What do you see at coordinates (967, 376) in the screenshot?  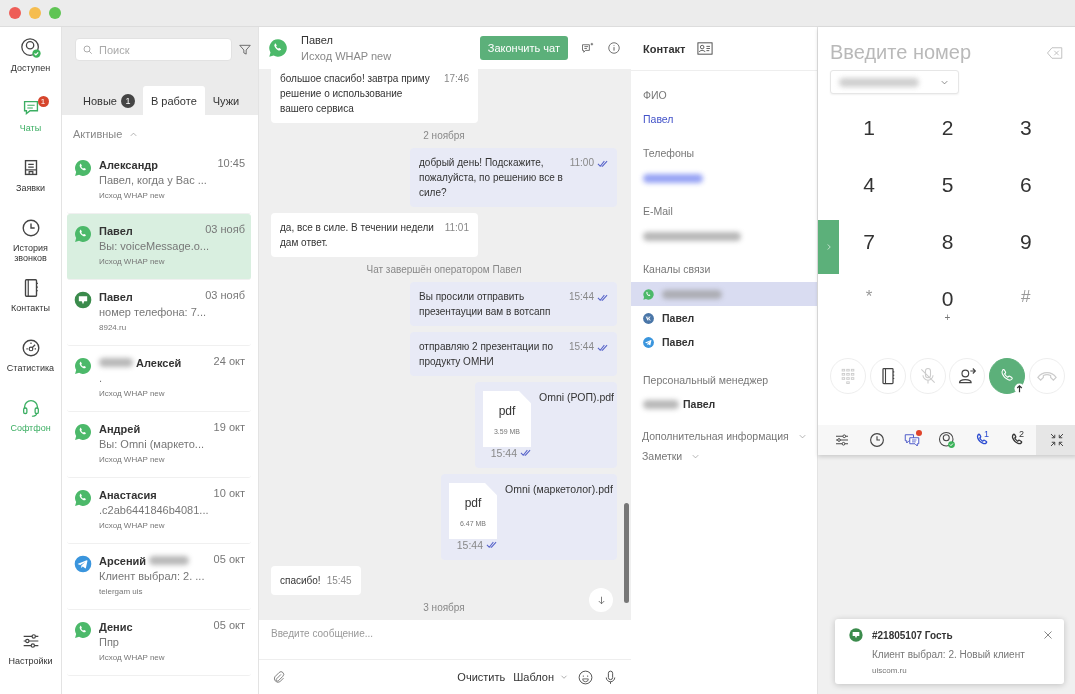 I see `transfer-button` at bounding box center [967, 376].